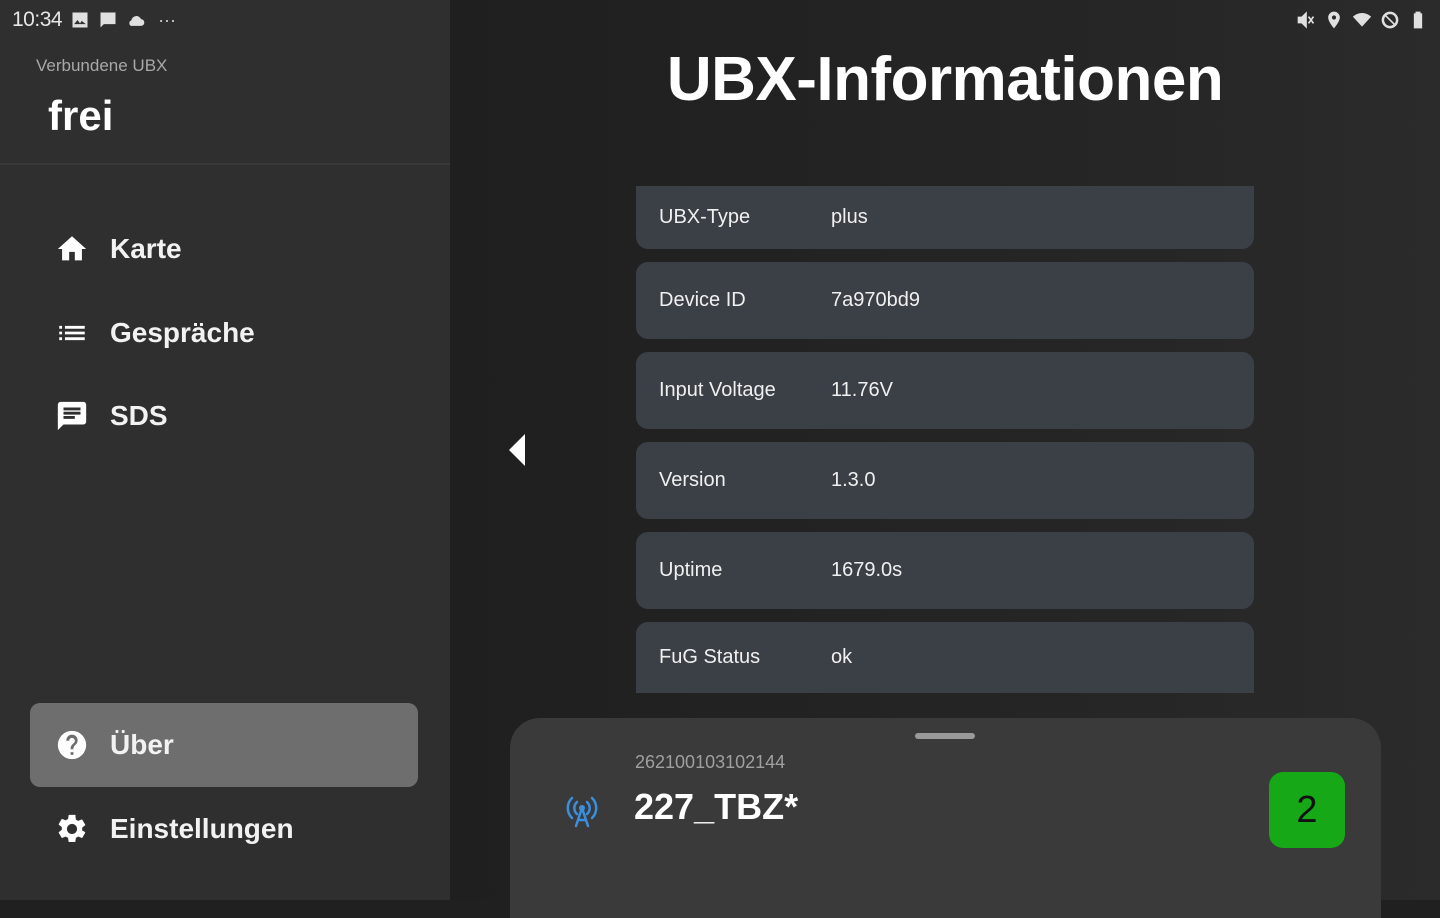 The image size is (1440, 918). What do you see at coordinates (102, 65) in the screenshot?
I see `connected-ubx-label: Verbundene UBX` at bounding box center [102, 65].